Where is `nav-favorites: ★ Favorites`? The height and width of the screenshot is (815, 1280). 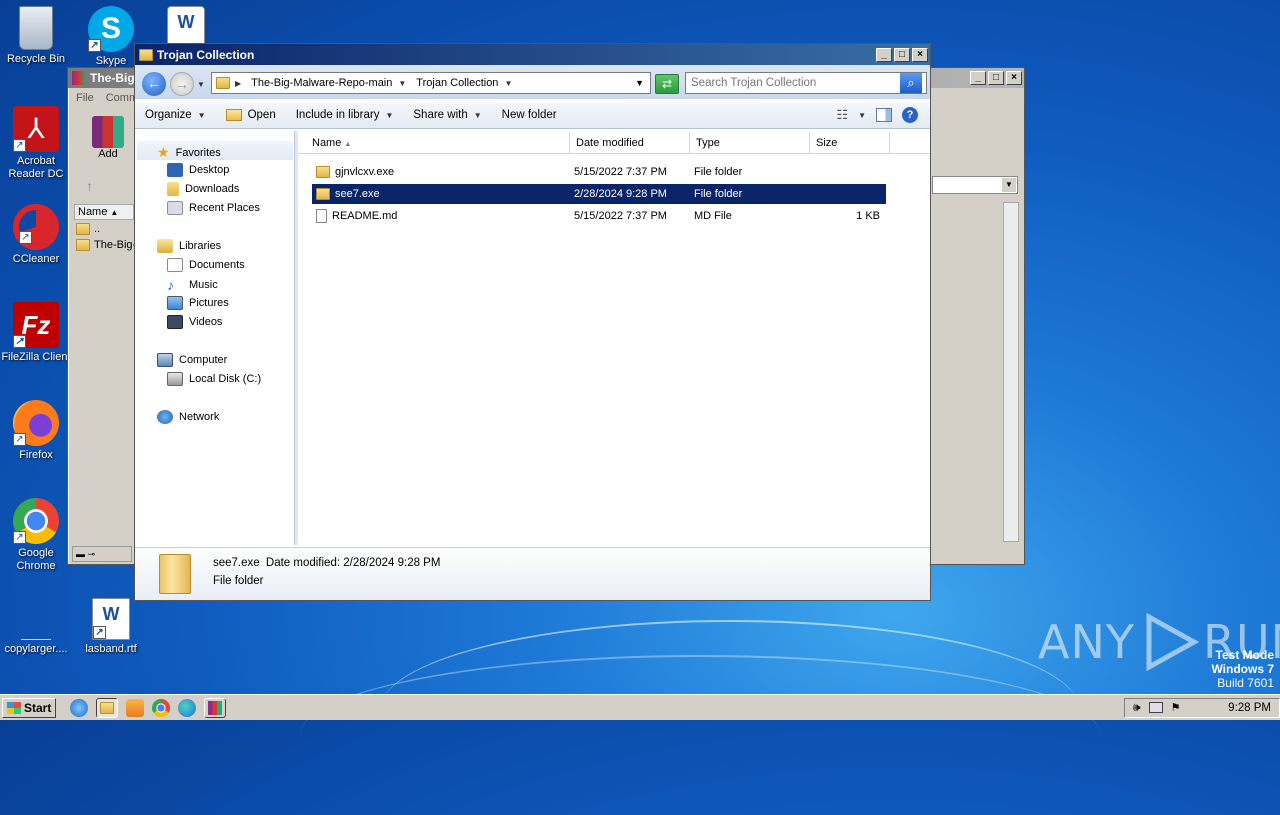
nav-favorites: ★ Favorites is located at coordinates (189, 152).